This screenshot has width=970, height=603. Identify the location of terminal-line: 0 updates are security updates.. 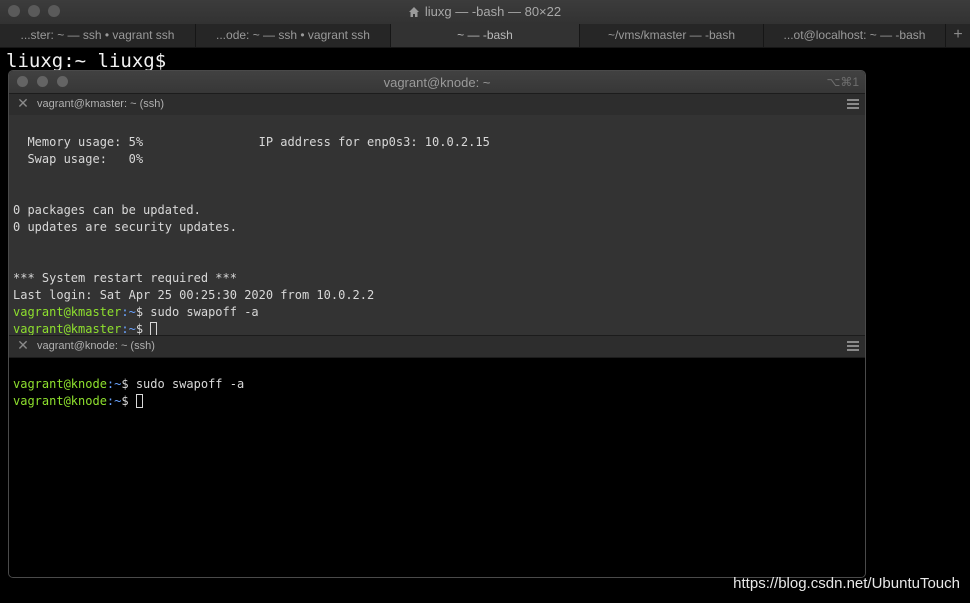
(125, 227).